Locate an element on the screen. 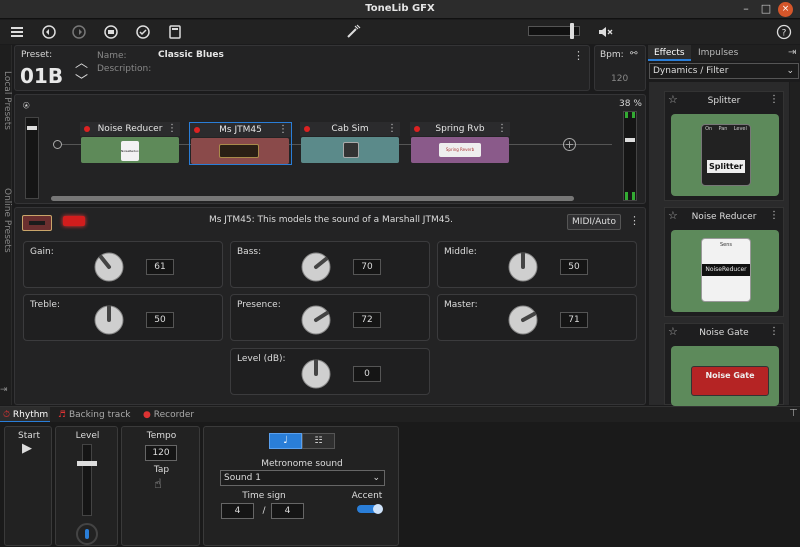 Image resolution: width=800 pixels, height=547 pixels. effect-card-noise-gate: ☆ Noise Gate ⋮ Noise Gate is located at coordinates (724, 364).